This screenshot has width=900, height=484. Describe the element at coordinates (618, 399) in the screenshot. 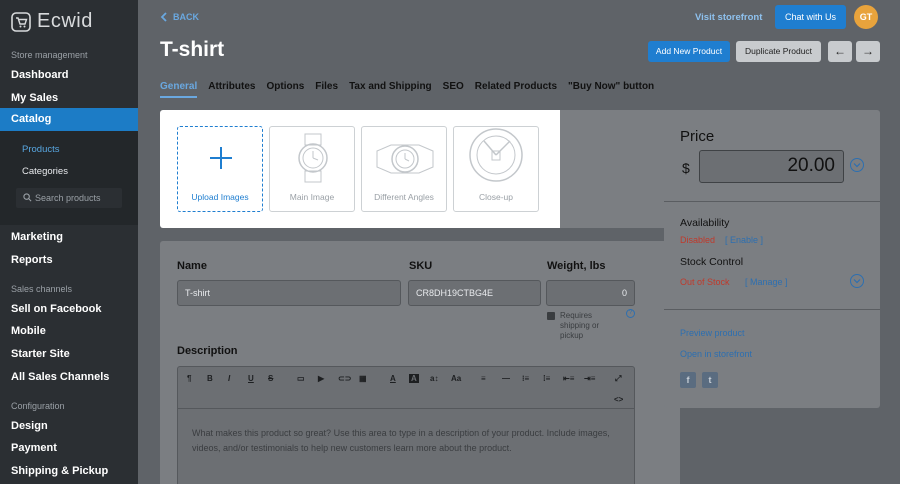

I see `code-view-icon: <>` at that location.